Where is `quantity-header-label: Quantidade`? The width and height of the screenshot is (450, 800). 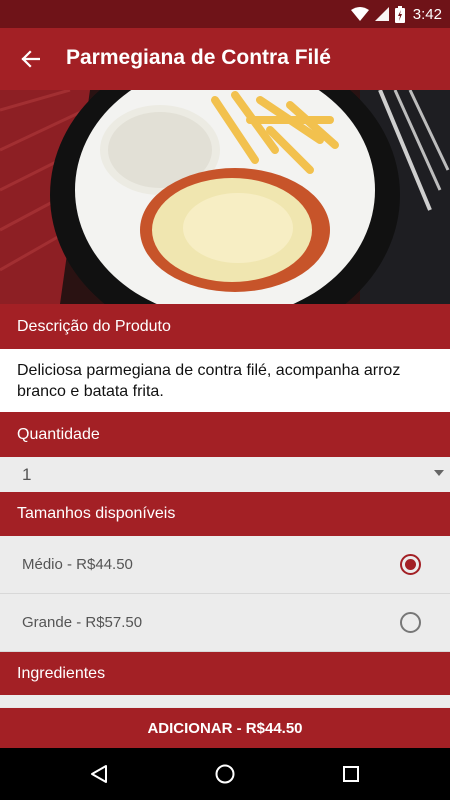
quantity-header-label: Quantidade is located at coordinates (58, 434).